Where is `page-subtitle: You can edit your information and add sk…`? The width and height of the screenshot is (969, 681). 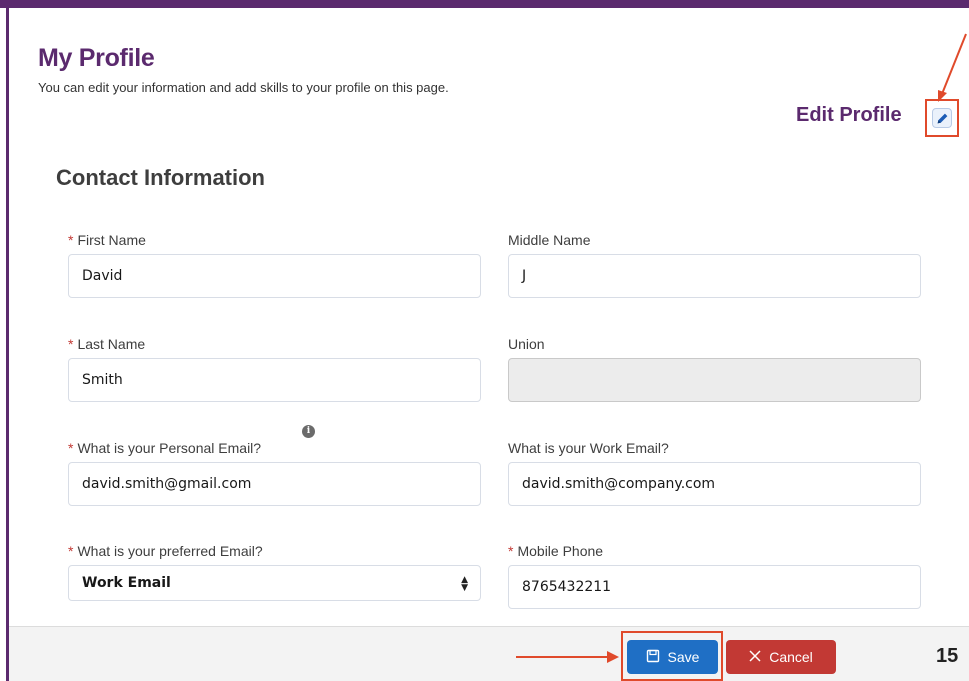 page-subtitle: You can edit your information and add sk… is located at coordinates (243, 87).